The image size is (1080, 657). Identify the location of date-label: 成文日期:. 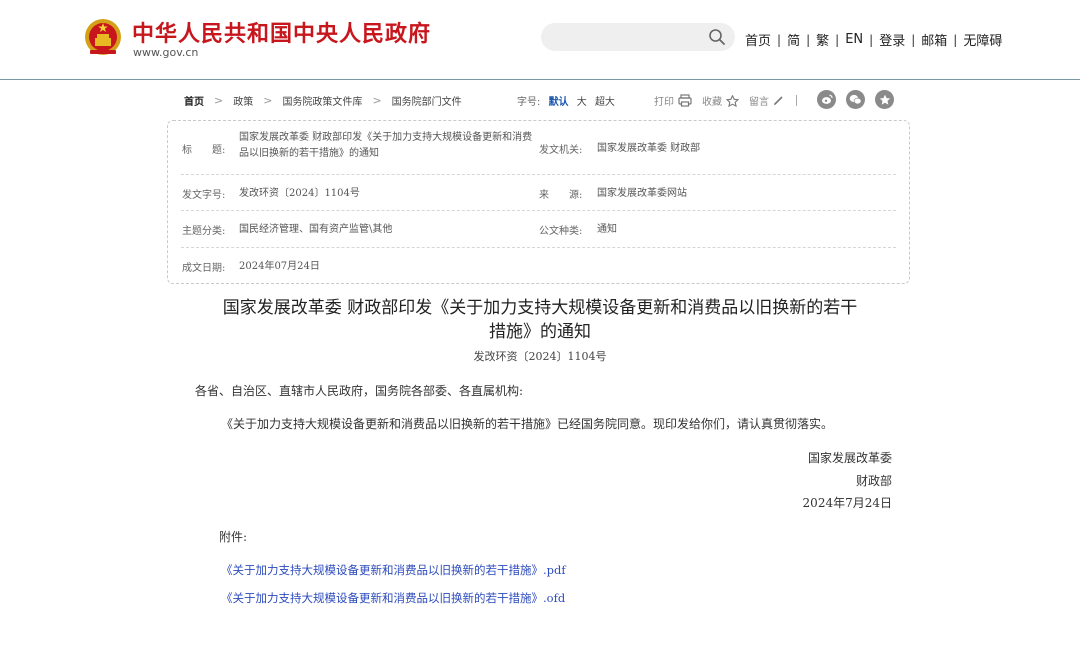
(204, 268).